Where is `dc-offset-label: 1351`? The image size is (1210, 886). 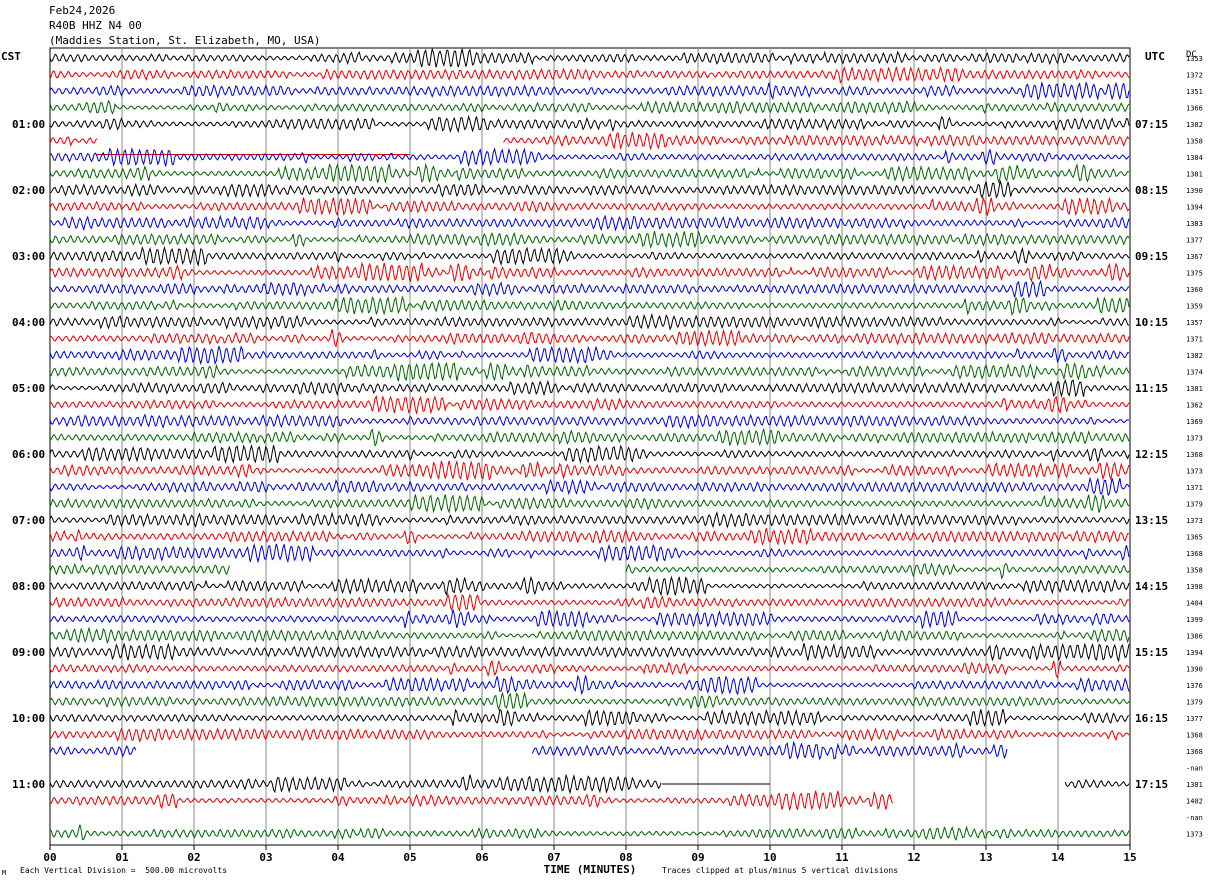
dc-offset-label: 1351 is located at coordinates (1194, 92).